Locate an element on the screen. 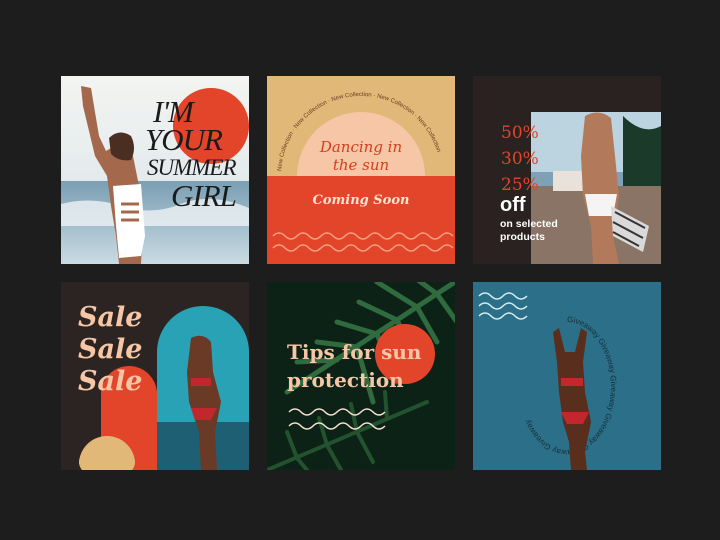 This screenshot has width=720, height=540. sale-line-1: Sale is located at coordinates (110, 317).